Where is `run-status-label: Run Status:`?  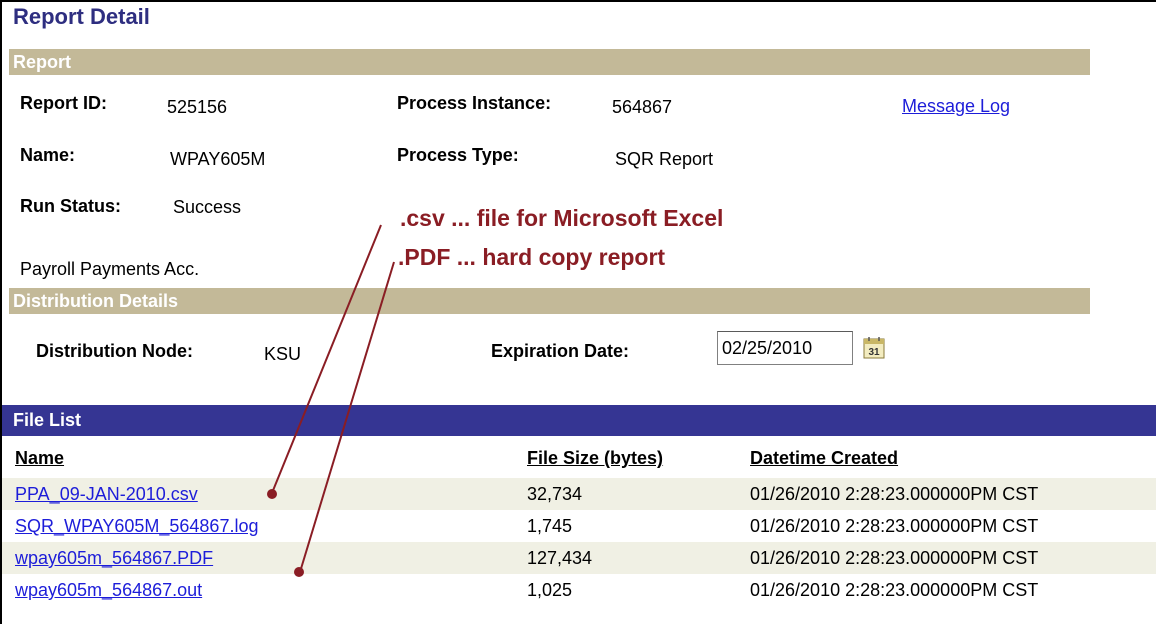 run-status-label: Run Status: is located at coordinates (70, 206).